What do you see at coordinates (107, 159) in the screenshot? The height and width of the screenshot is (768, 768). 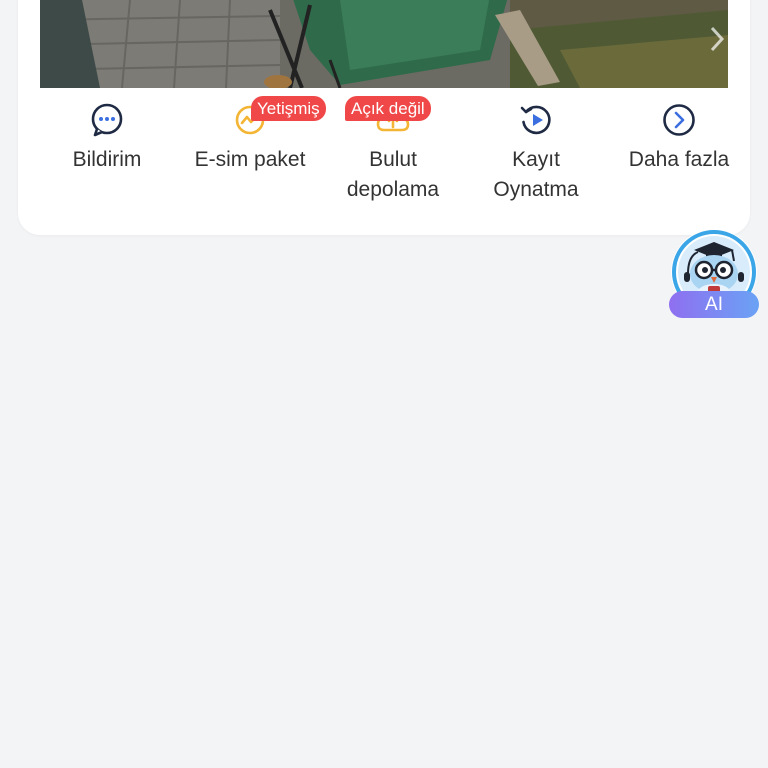 I see `action-label: Bildirim` at bounding box center [107, 159].